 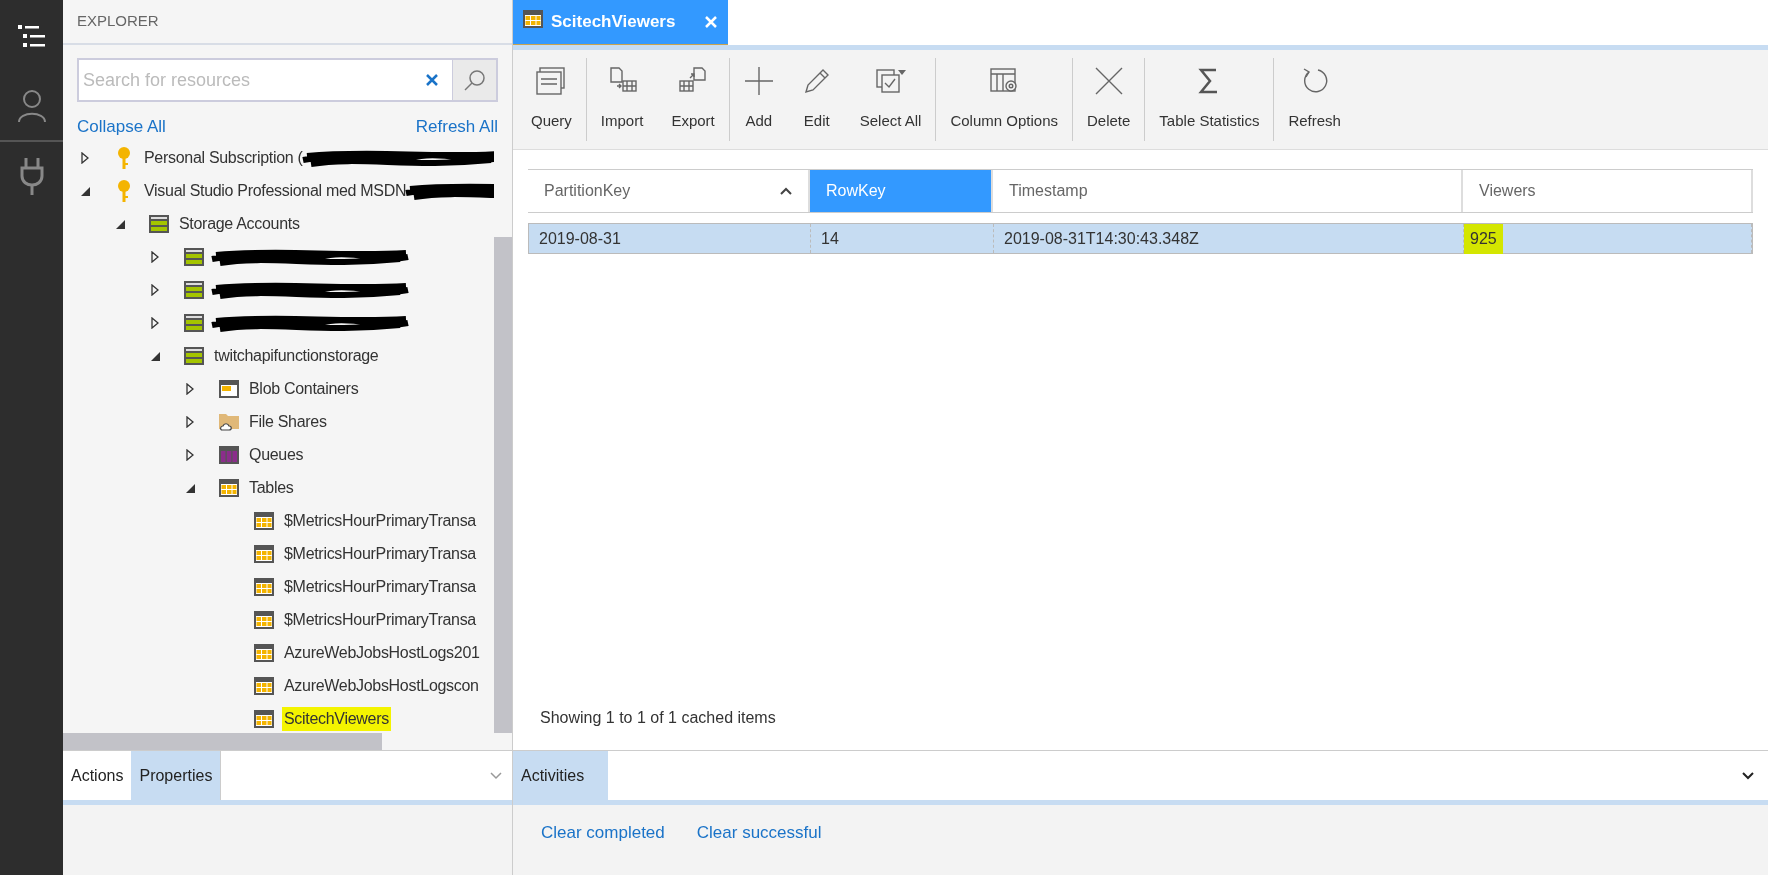 I want to click on tree-item: Storage Accounts, so click(x=239, y=224).